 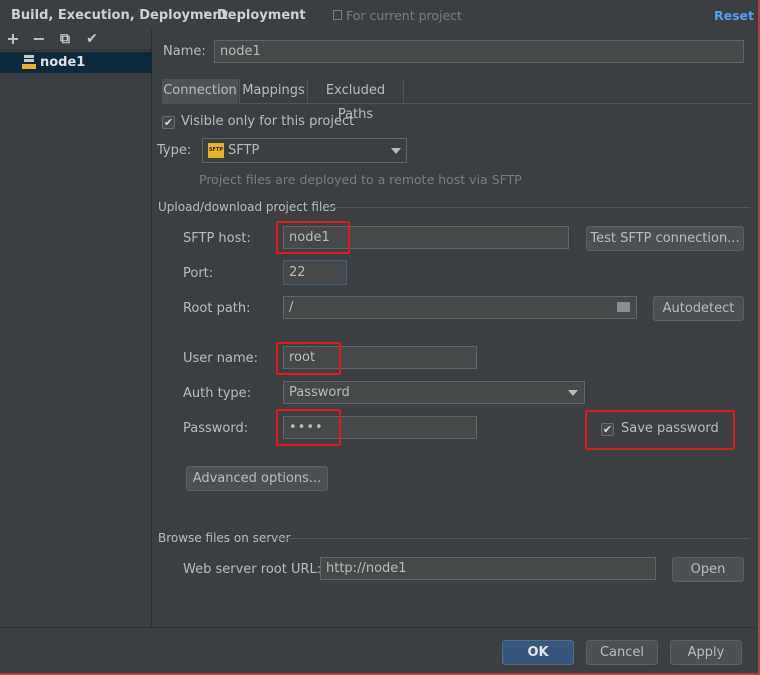 I want to click on open-button: Open, so click(x=708, y=569).